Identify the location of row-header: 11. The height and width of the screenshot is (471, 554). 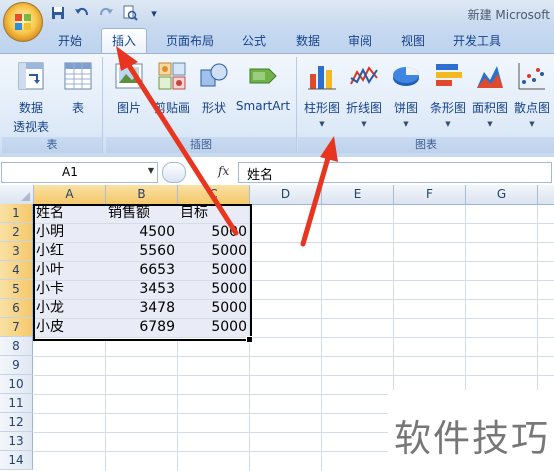
(16, 403).